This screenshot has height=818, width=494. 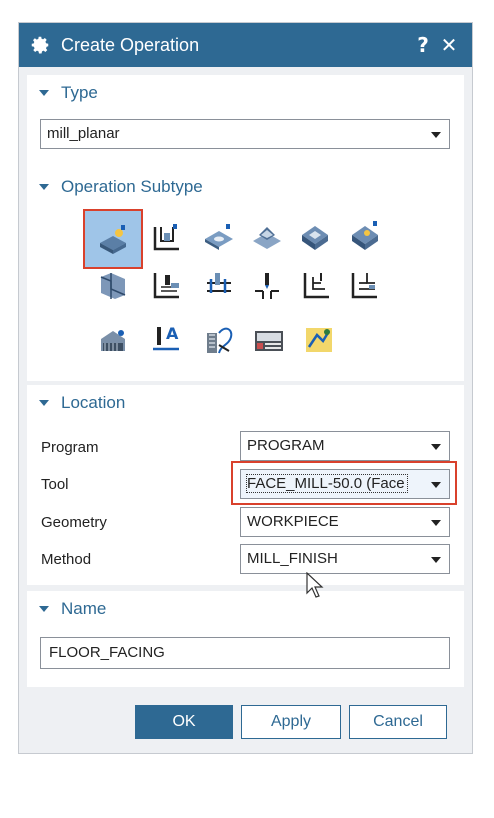 What do you see at coordinates (365, 235) in the screenshot?
I see `cavity-finish-icon` at bounding box center [365, 235].